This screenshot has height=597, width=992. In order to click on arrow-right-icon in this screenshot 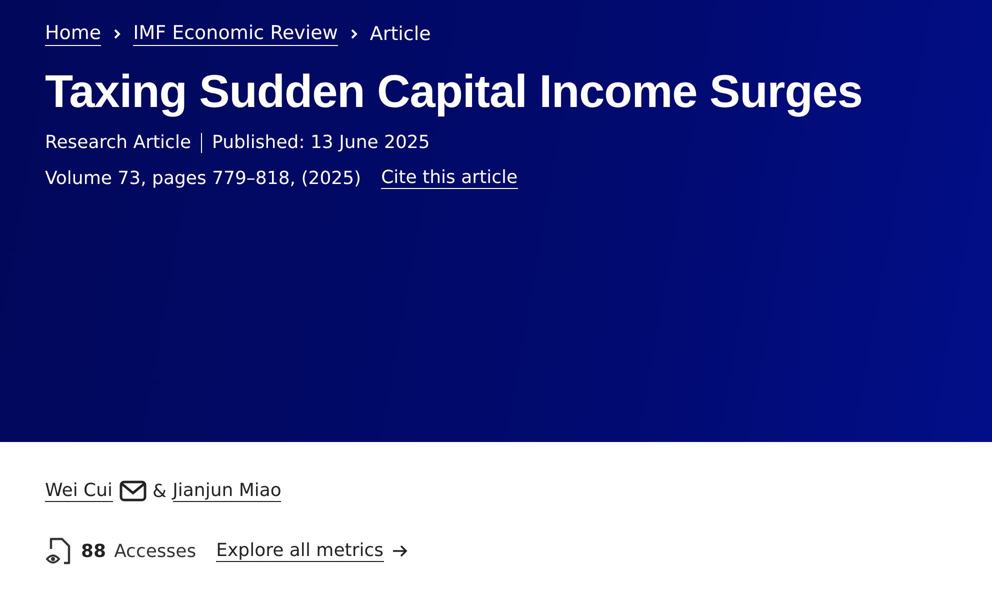, I will do `click(400, 551)`.